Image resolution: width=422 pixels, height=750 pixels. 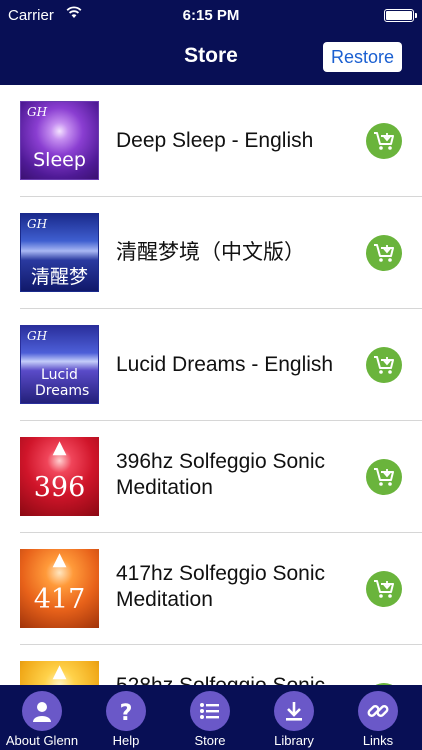 What do you see at coordinates (59, 277) in the screenshot?
I see `thumb-caption: 清醒梦` at bounding box center [59, 277].